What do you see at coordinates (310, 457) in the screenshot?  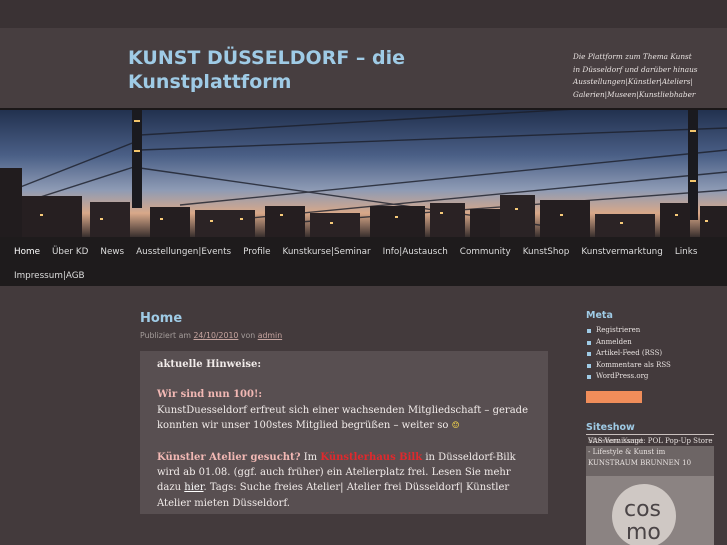 I see `notice-2-pre: Im` at bounding box center [310, 457].